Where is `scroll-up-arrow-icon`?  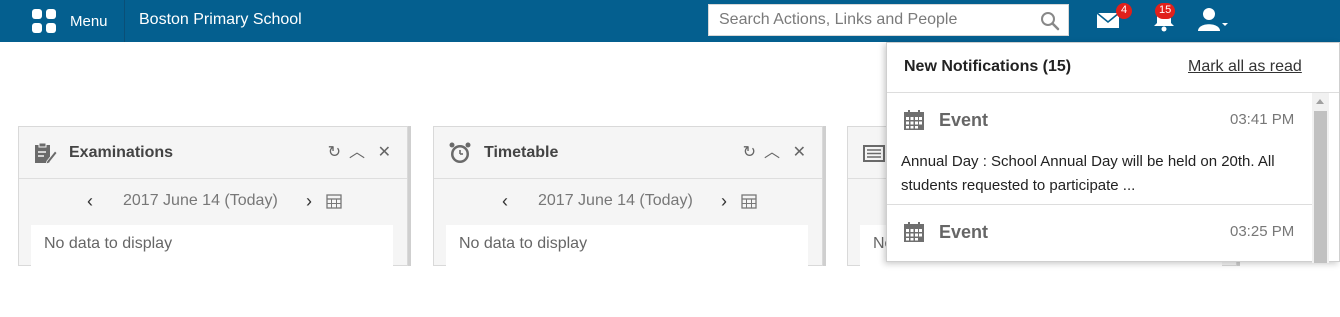
scroll-up-arrow-icon is located at coordinates (1320, 101).